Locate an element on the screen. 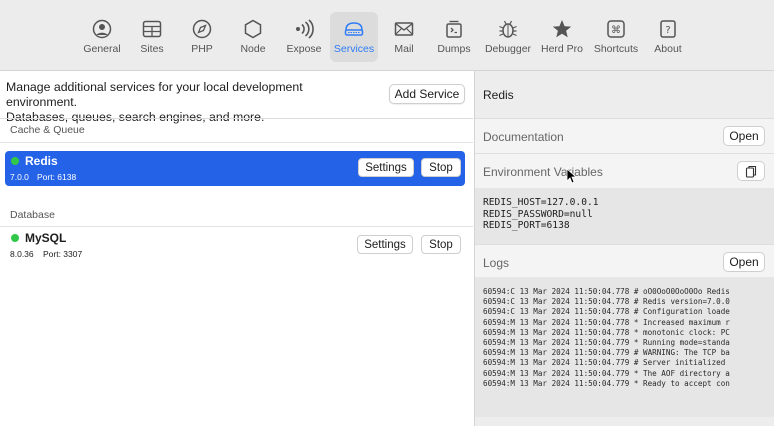 This screenshot has width=774, height=426. environment-variables-label: Environment Variables is located at coordinates (543, 172).